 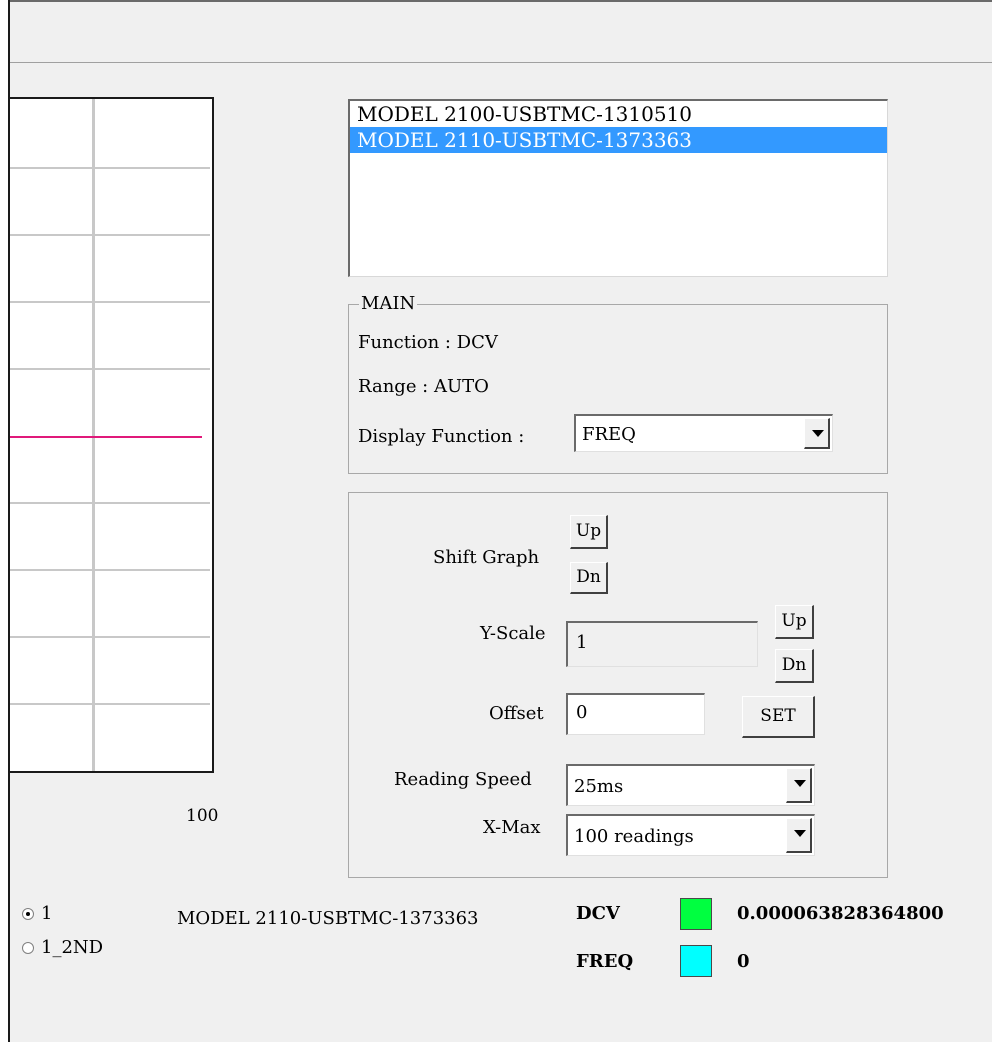 I want to click on x-max-select: 100 readings, so click(x=690, y=835).